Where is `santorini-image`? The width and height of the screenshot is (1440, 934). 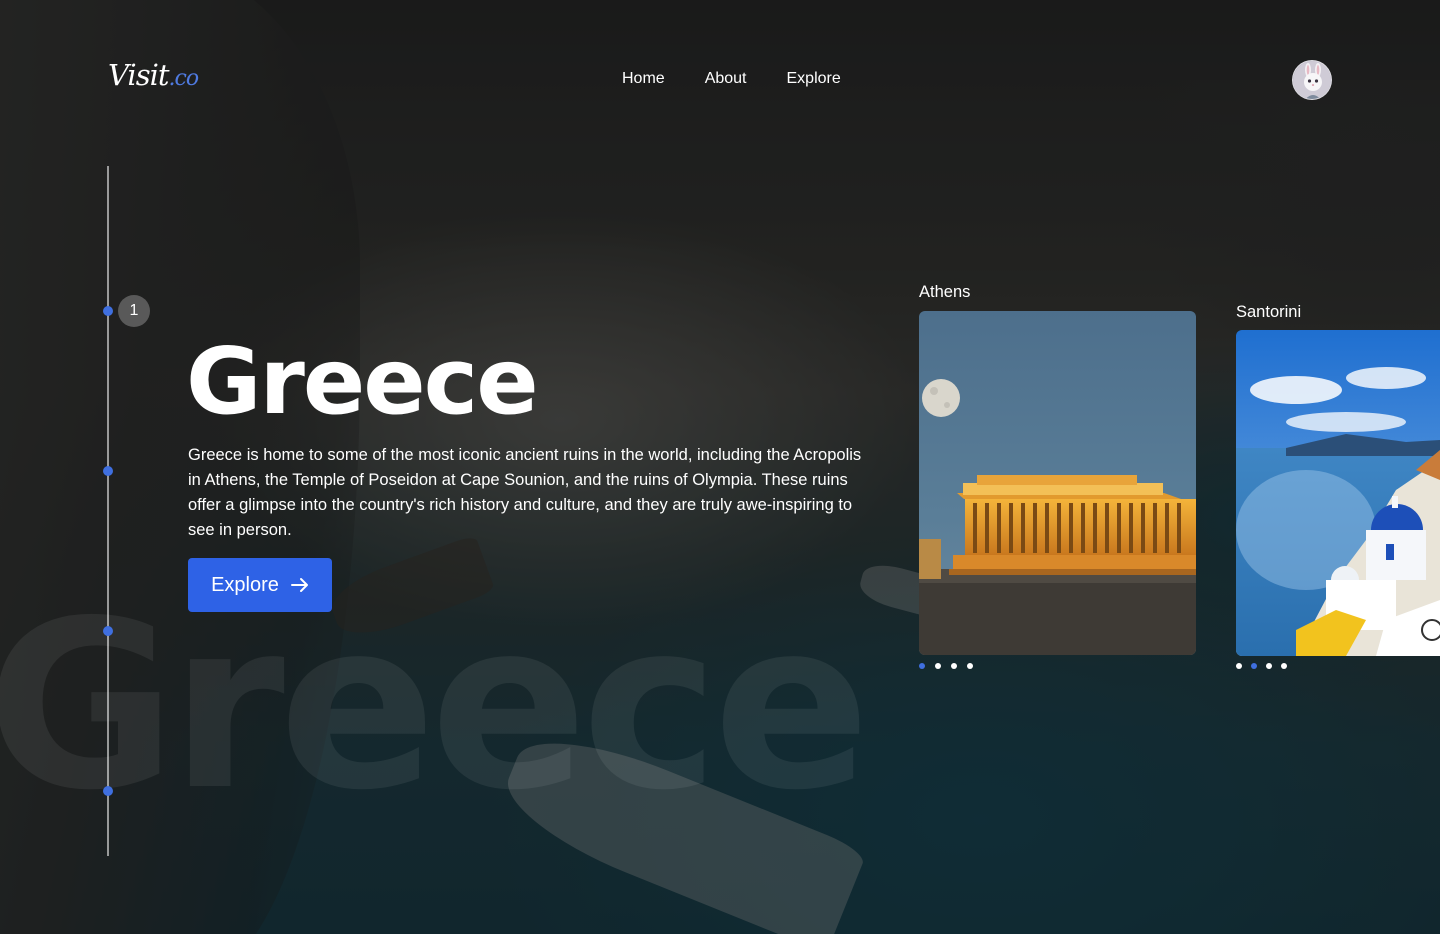
santorini-image is located at coordinates (1338, 493).